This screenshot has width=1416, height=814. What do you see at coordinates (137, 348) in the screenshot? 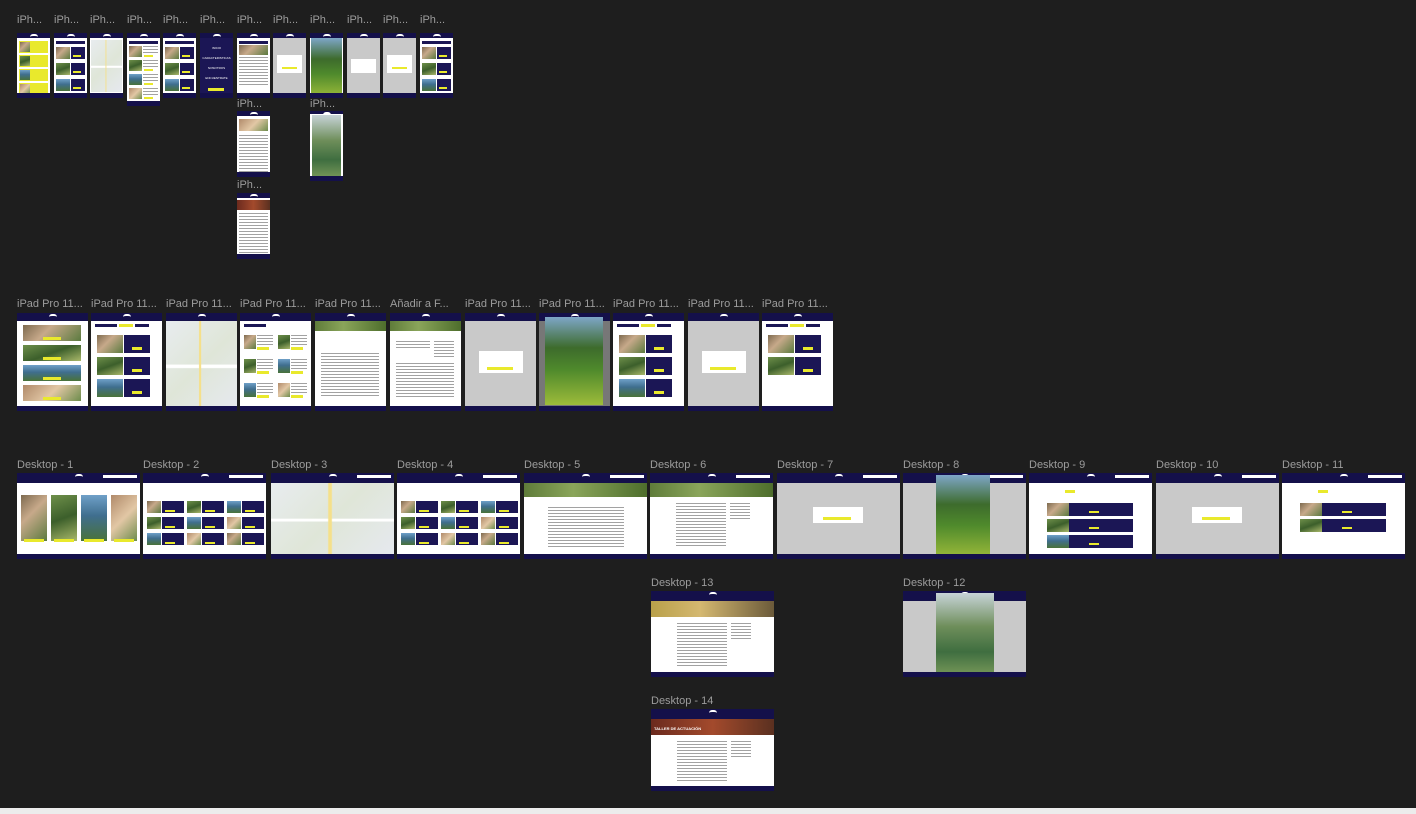
I see `event-button` at bounding box center [137, 348].